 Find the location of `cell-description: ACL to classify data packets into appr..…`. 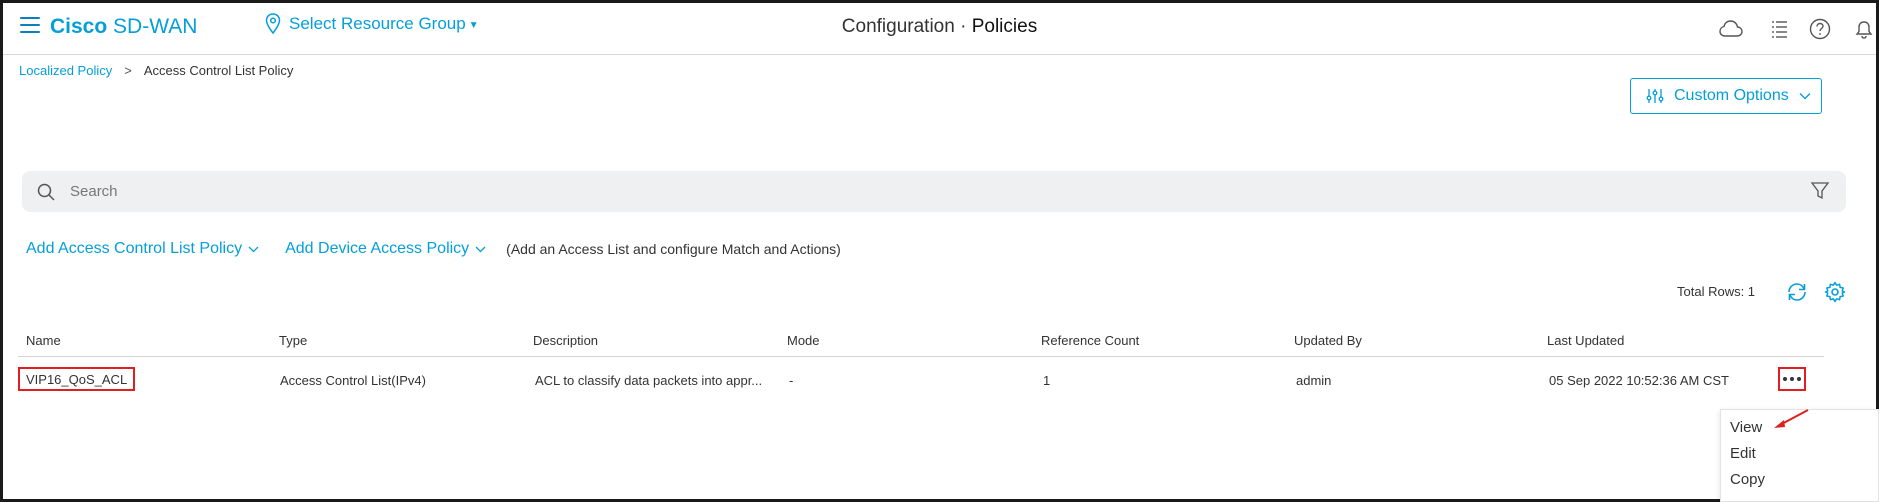

cell-description: ACL to classify data packets into appr..… is located at coordinates (649, 380).